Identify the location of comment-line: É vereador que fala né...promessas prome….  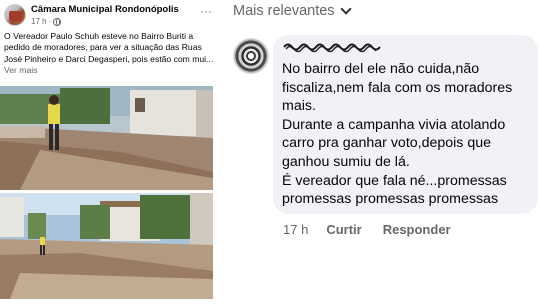
(394, 190).